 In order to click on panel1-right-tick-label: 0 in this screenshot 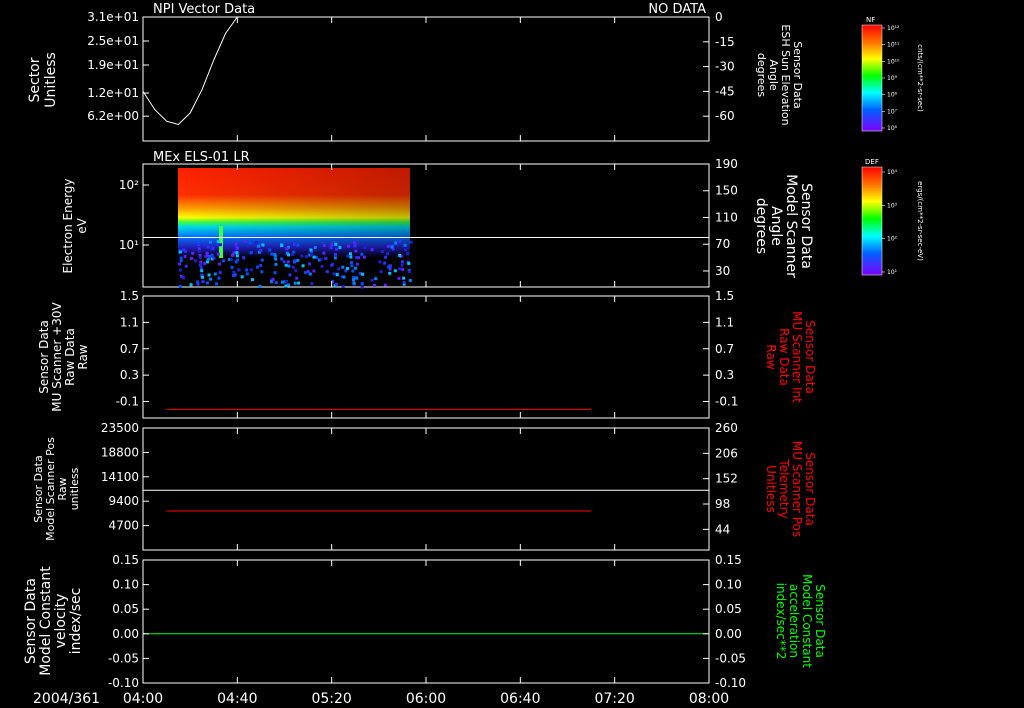, I will do `click(719, 17)`.